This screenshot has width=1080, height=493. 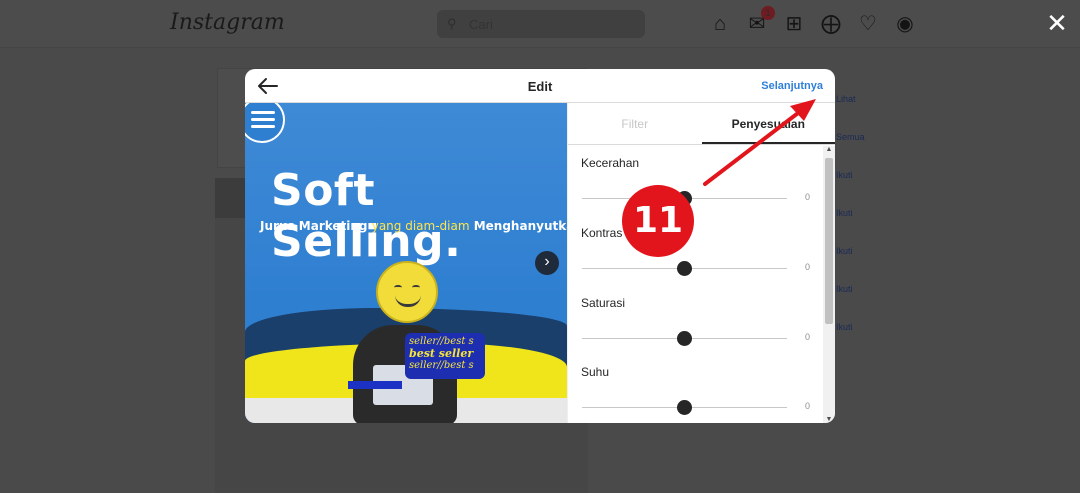 I want to click on side-link: Lihat, so click(x=846, y=99).